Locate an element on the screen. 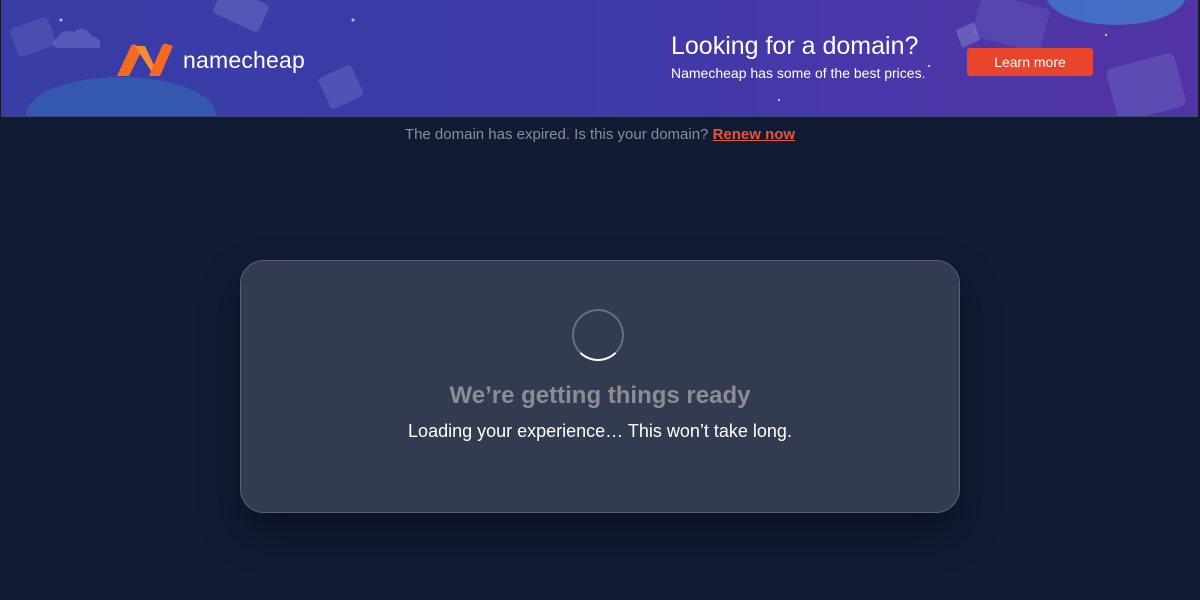 The image size is (1200, 600). namecheap-mark-icon is located at coordinates (145, 59).